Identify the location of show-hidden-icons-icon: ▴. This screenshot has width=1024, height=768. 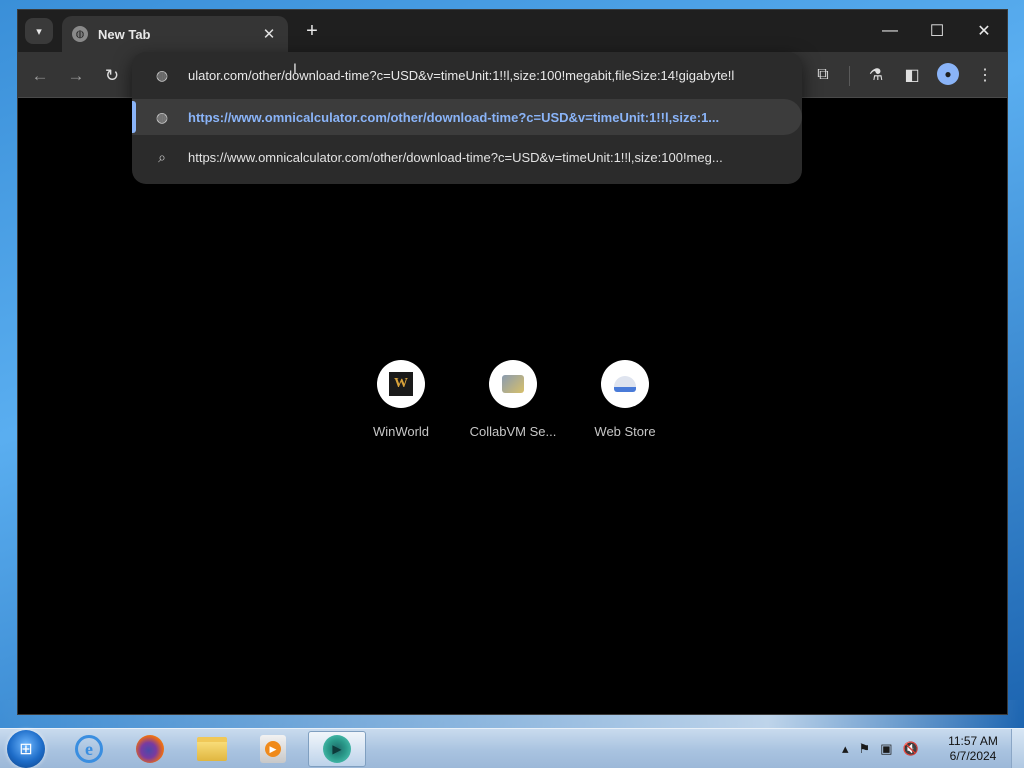
(845, 749).